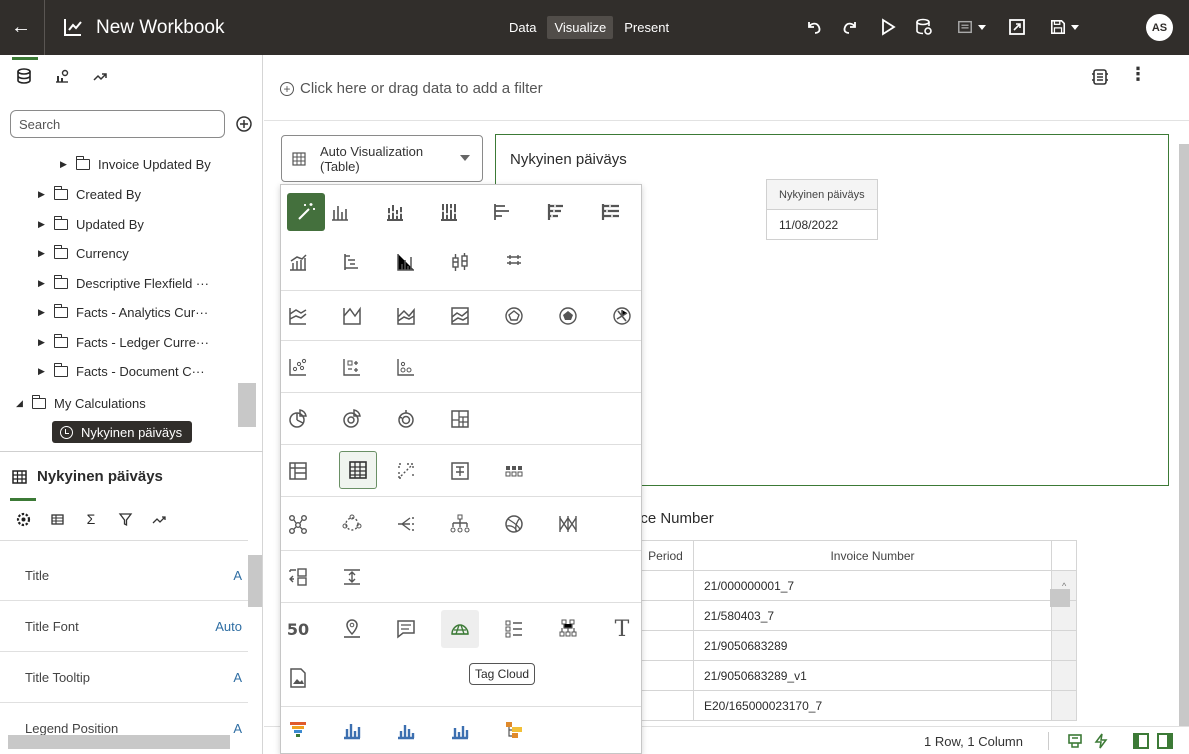  I want to click on radar-bar-icon, so click(622, 316).